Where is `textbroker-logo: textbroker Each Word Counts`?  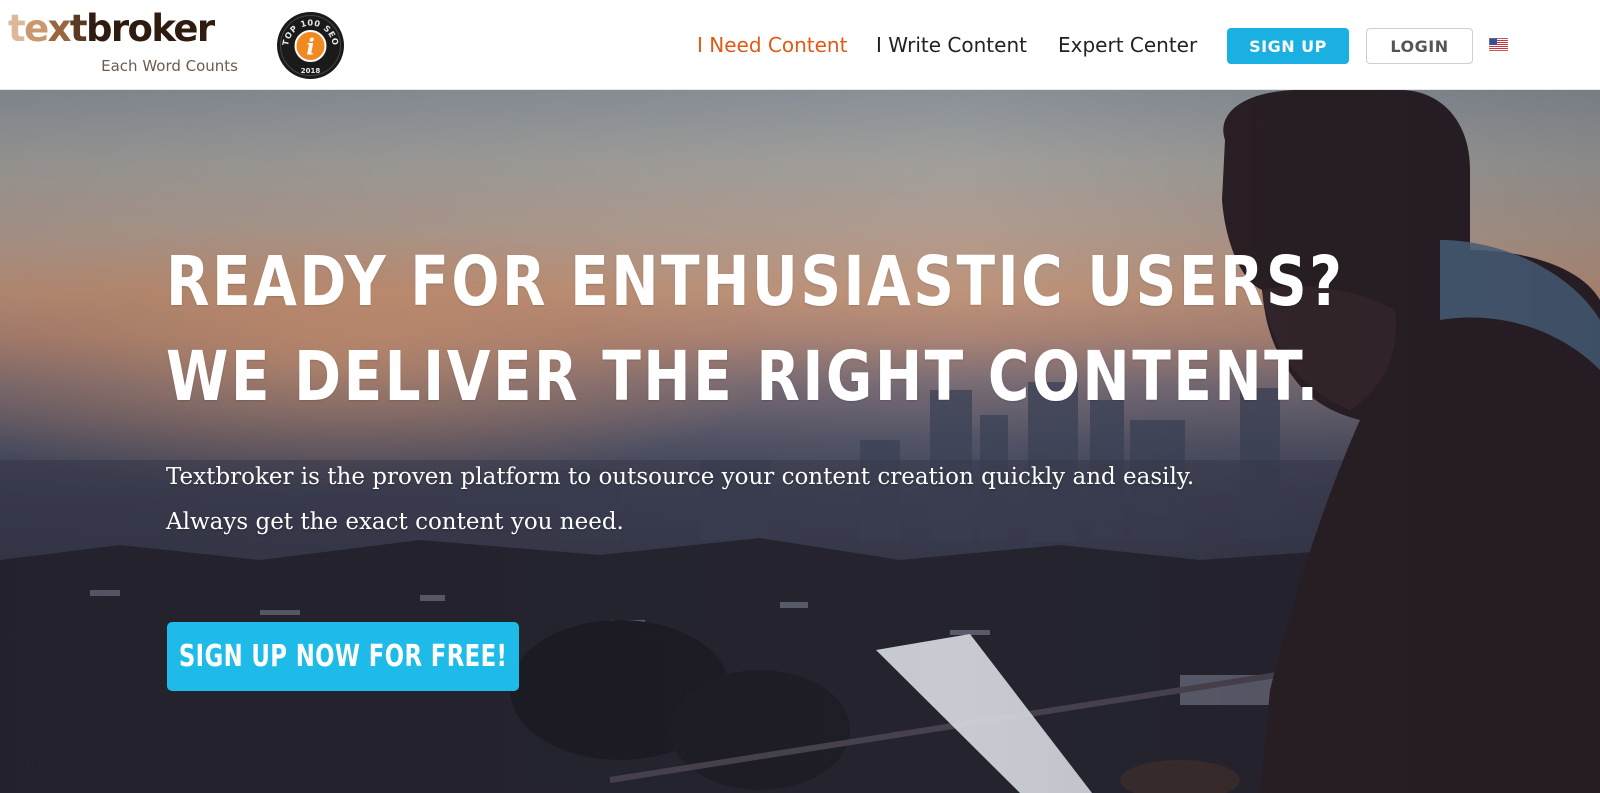
textbroker-logo: textbroker Each Word Counts is located at coordinates (128, 45).